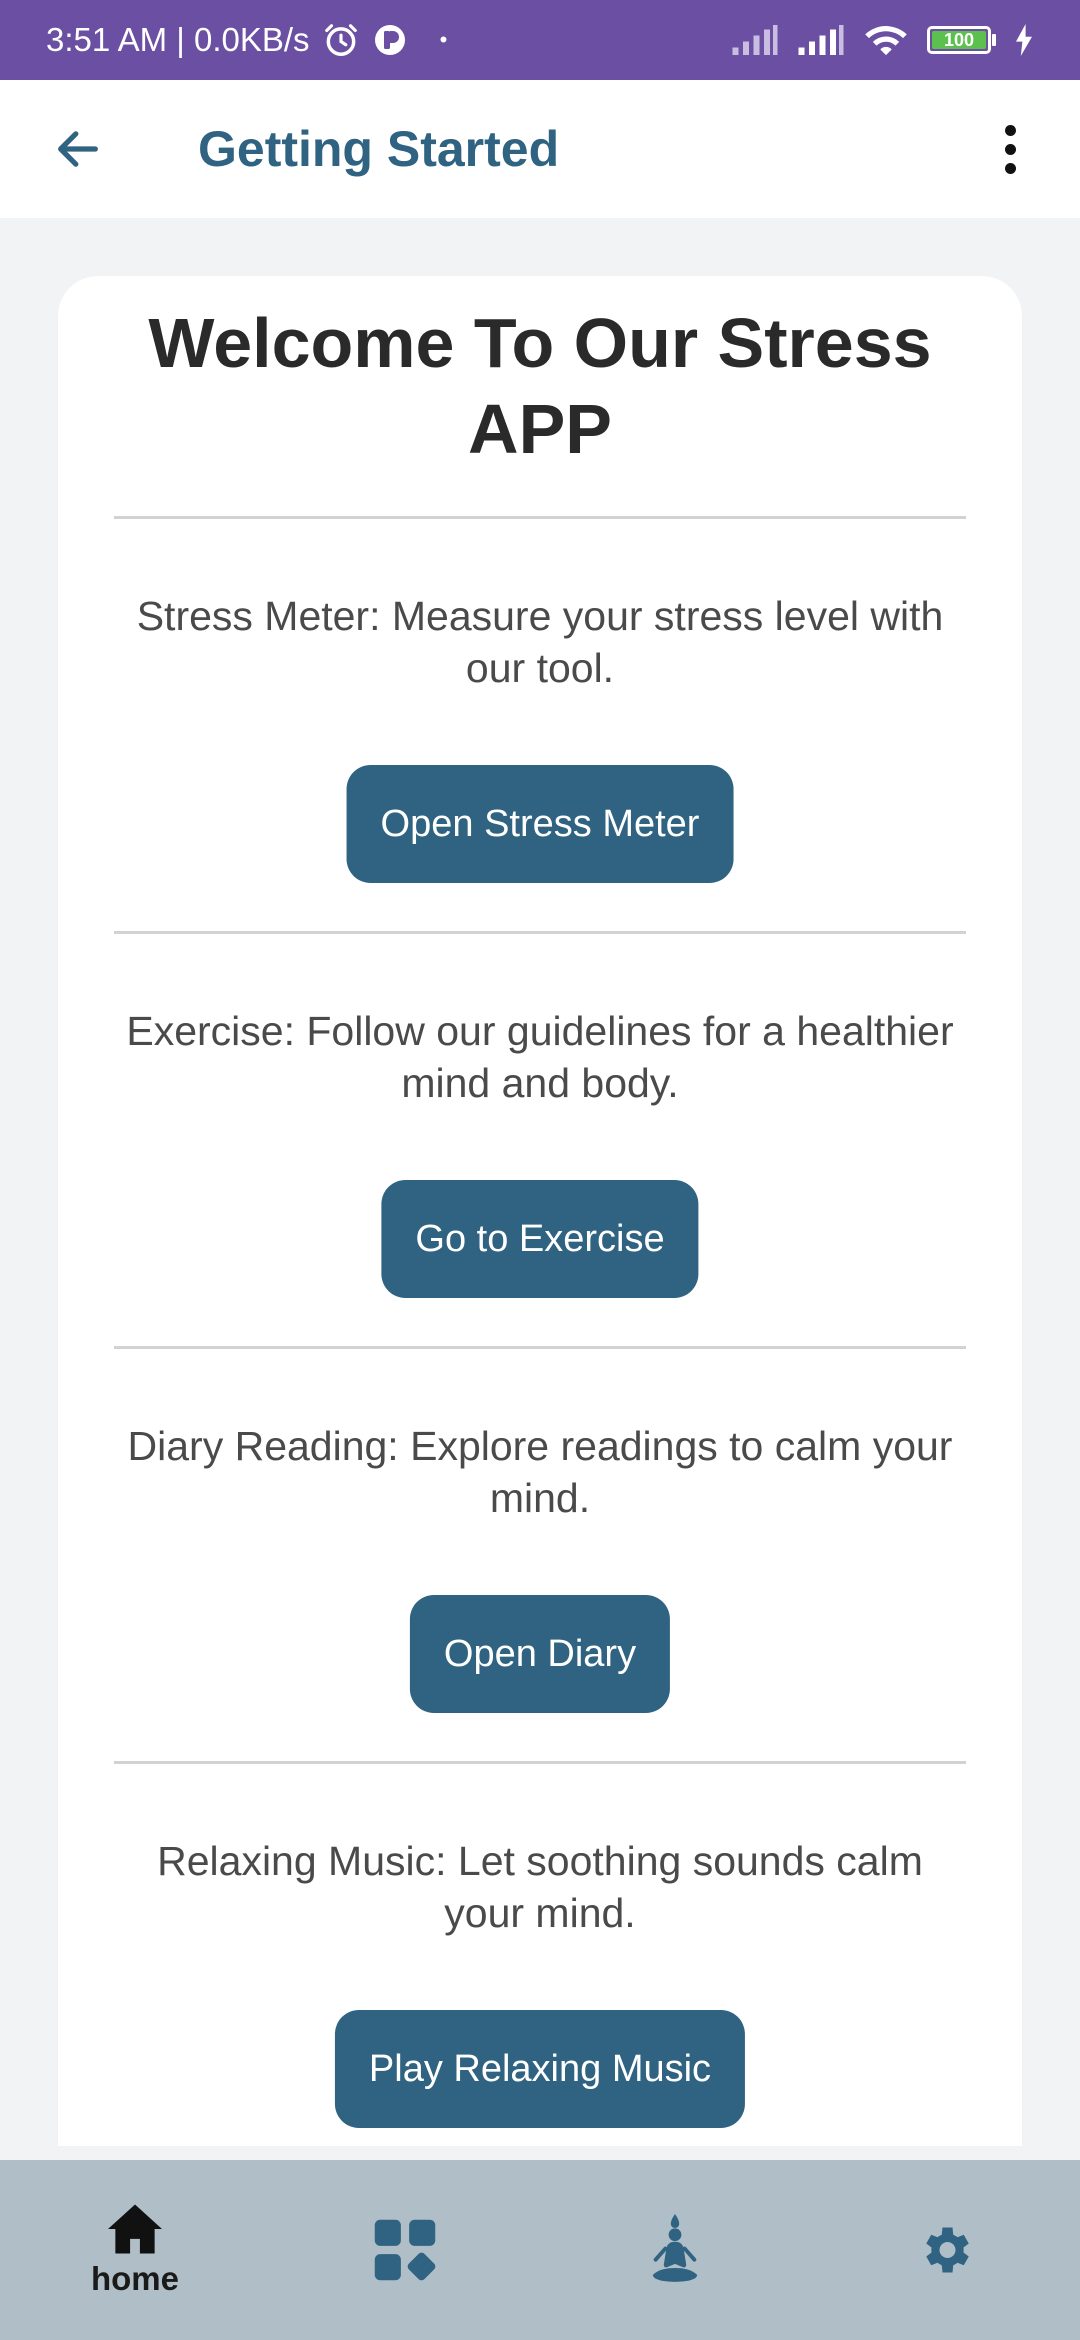 The height and width of the screenshot is (2340, 1080). I want to click on play-relaxing-music-button: Play Relaxing Music, so click(540, 2069).